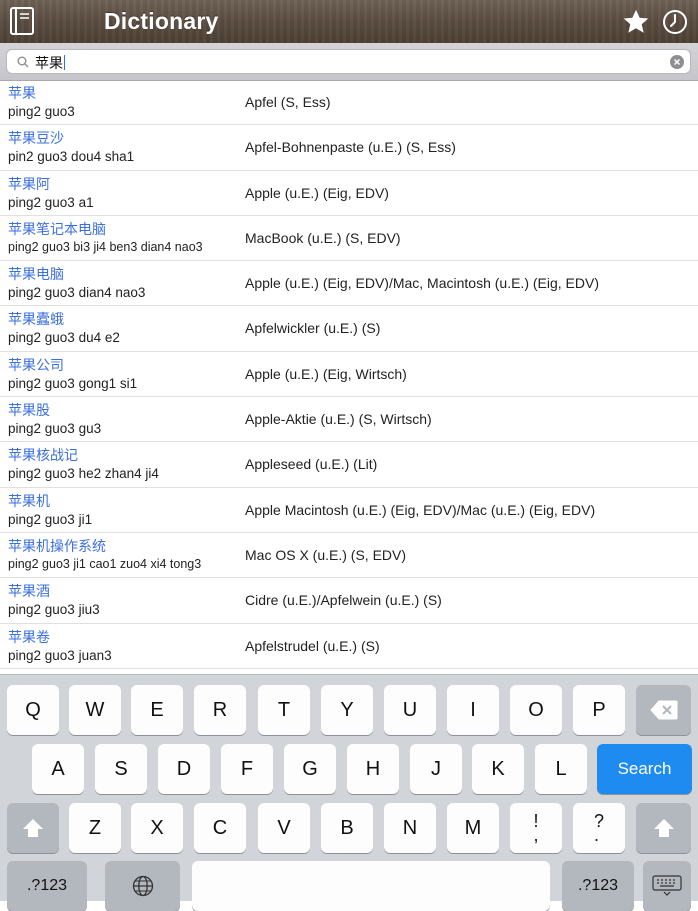  I want to click on entry-hanzi: 苹果电脑, so click(36, 275).